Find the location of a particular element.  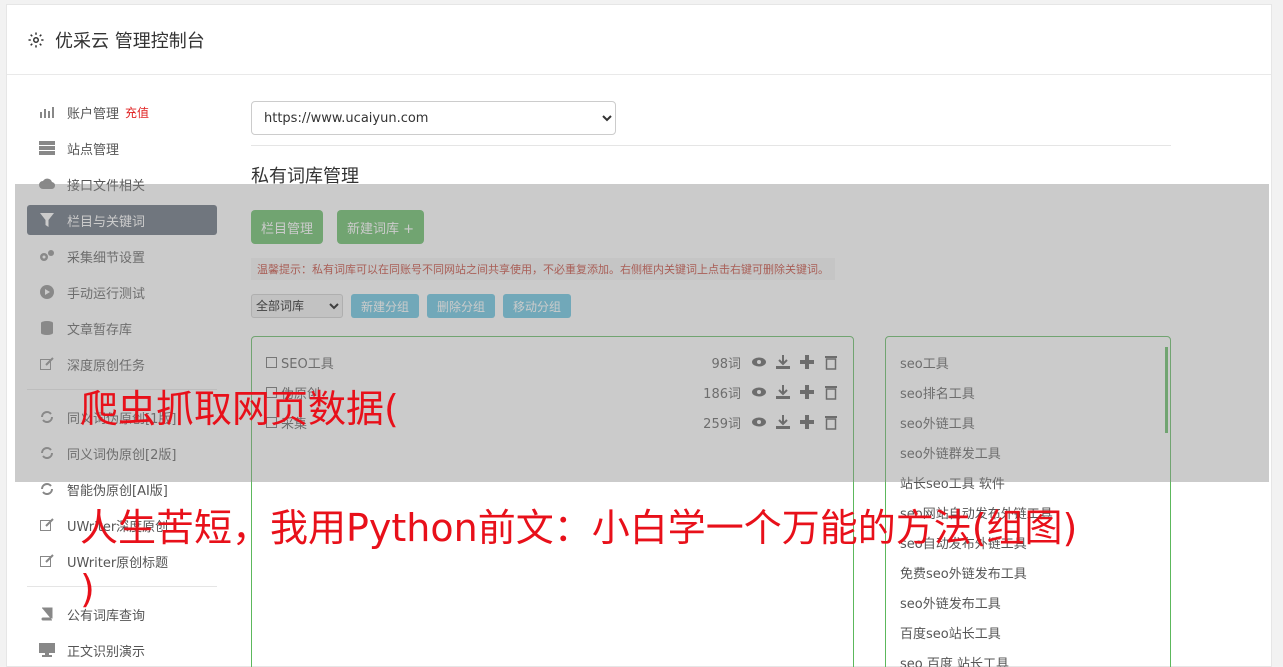

app-title: 优采云 管理控制台 is located at coordinates (130, 41).